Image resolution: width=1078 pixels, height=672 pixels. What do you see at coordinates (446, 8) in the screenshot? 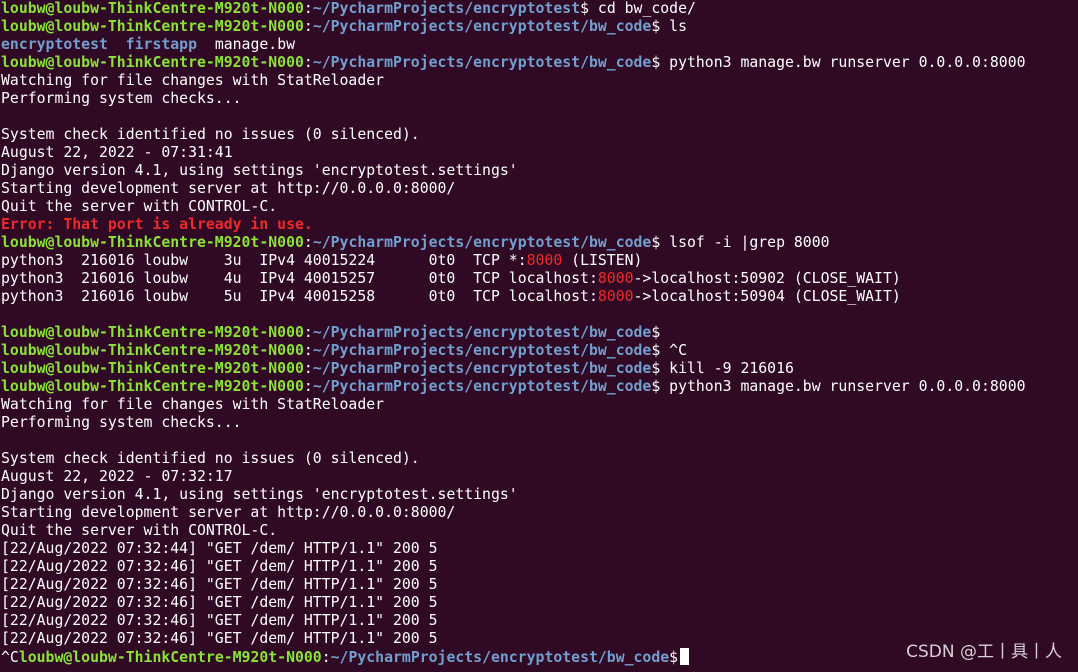
I see `prompt-path: ~/PycharmProjects/encryptotest` at bounding box center [446, 8].